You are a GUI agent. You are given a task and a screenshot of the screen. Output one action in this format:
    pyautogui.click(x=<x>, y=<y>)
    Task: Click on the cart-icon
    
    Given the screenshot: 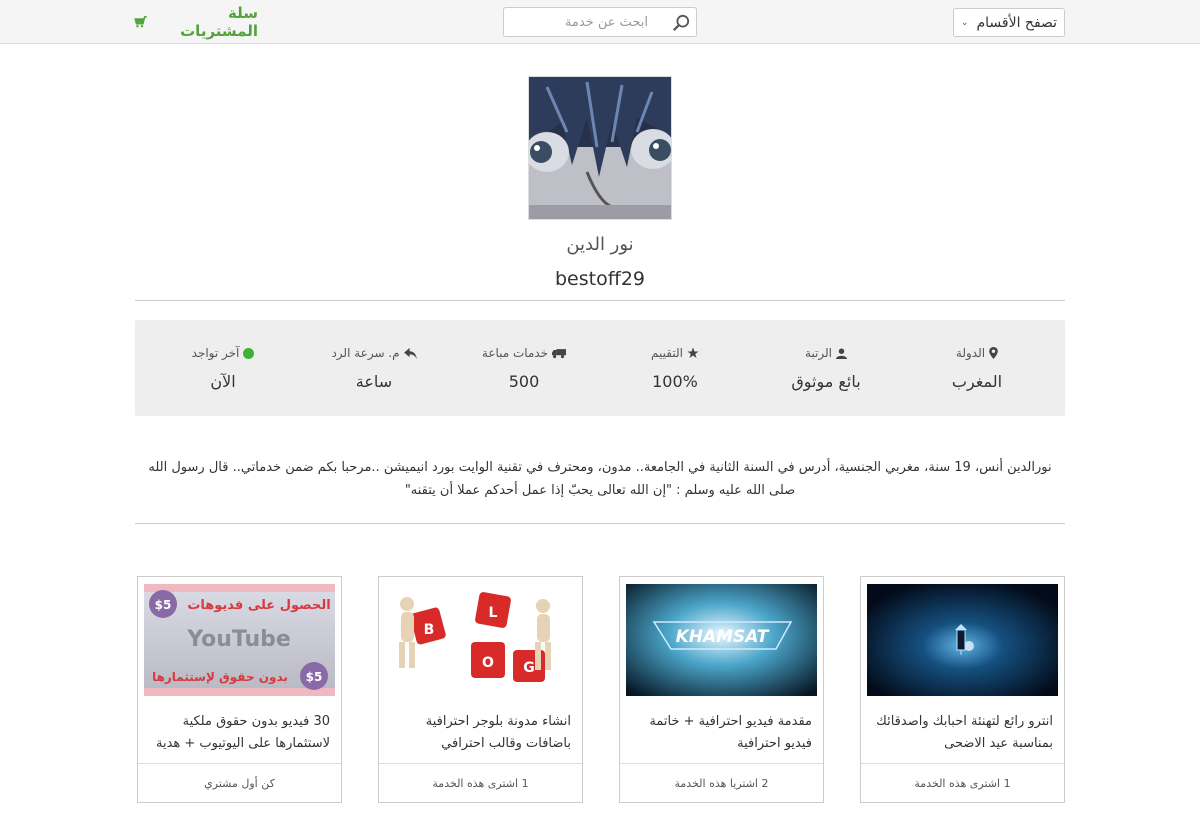 What is the action you would take?
    pyautogui.click(x=140, y=22)
    